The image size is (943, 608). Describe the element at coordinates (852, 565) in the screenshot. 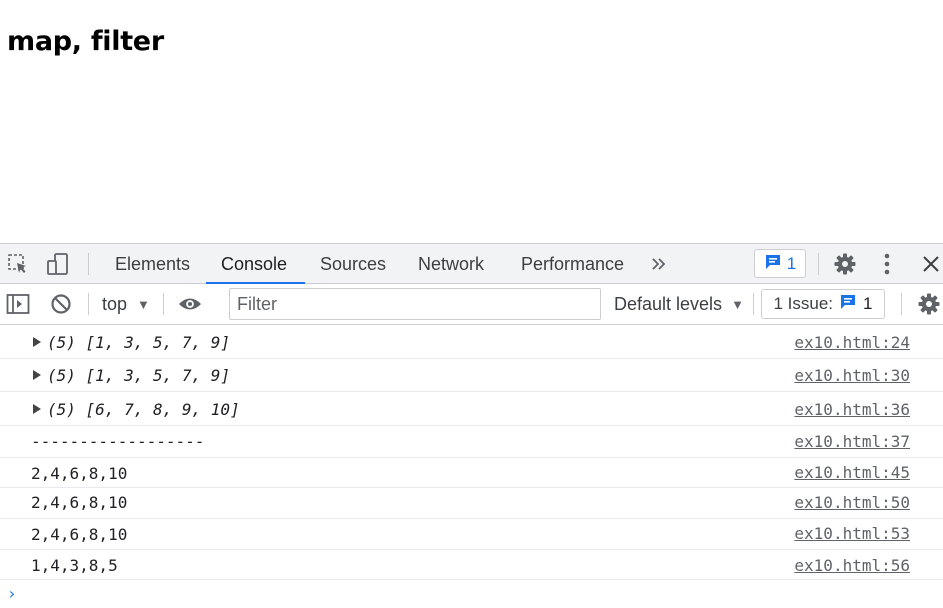

I see `source-link: ex10.html:56` at that location.